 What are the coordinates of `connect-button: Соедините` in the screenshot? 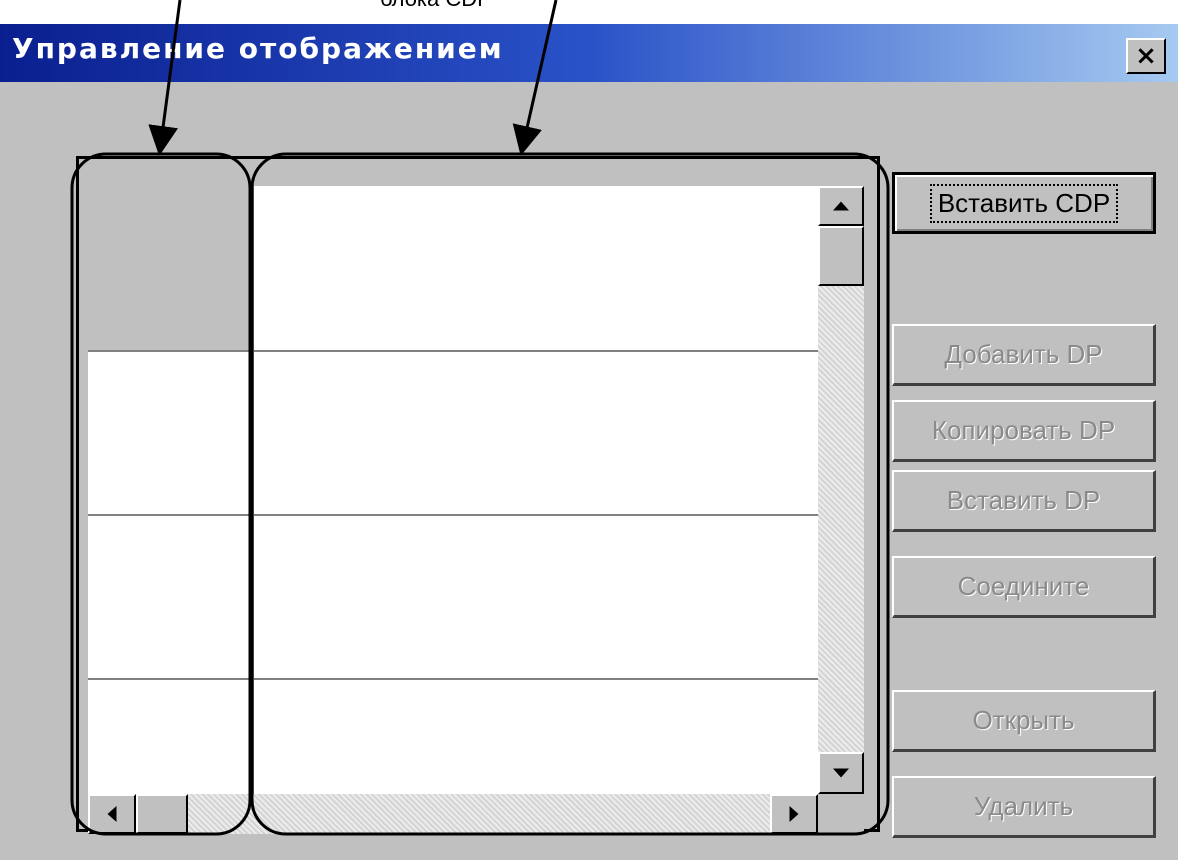 It's located at (1024, 587).